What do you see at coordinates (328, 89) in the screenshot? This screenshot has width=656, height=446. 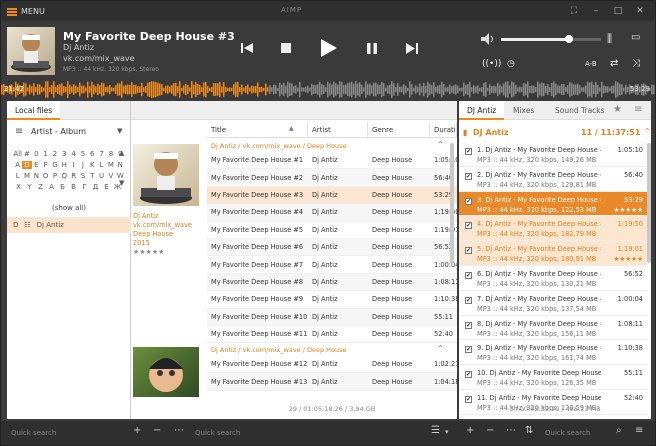 I see `waveform-seekbar` at bounding box center [328, 89].